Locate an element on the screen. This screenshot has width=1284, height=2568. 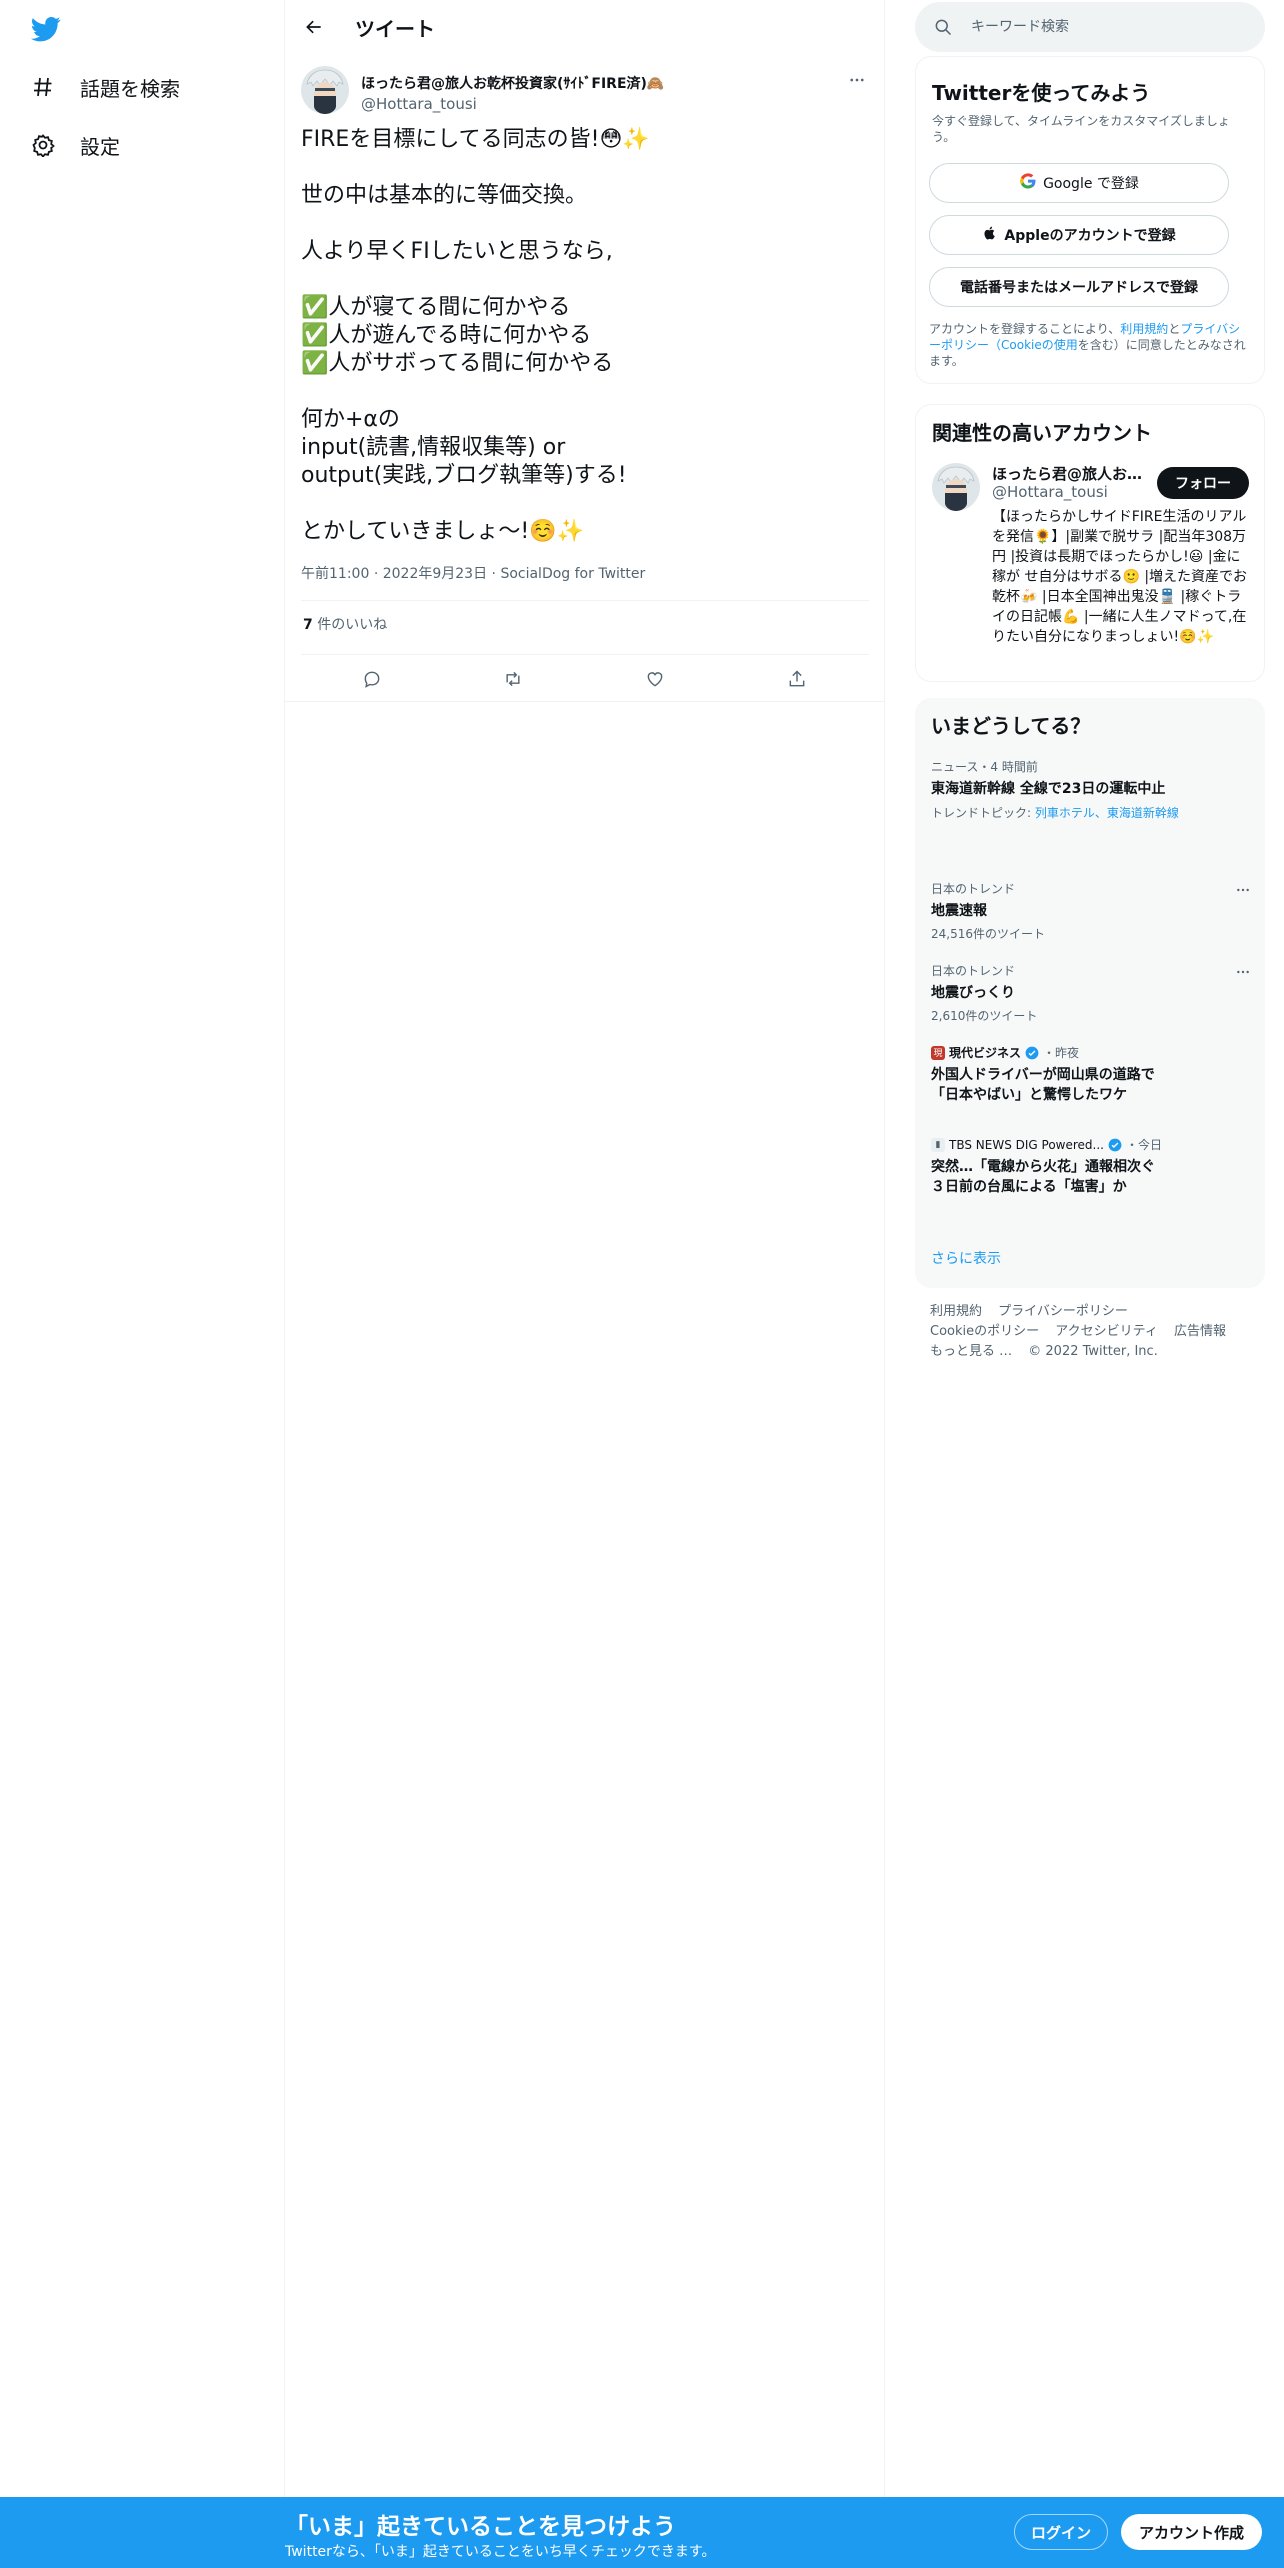
trend-meta: 現 現代ビジネス ・昨夜 is located at coordinates (1091, 1052).